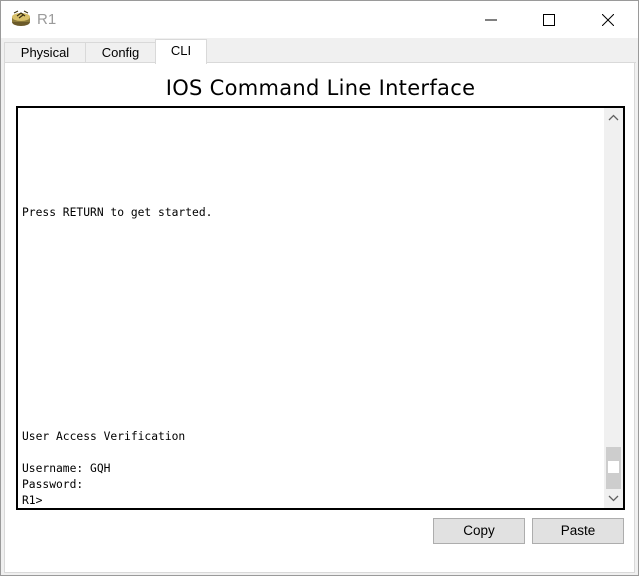 This screenshot has width=639, height=576. I want to click on chevron-up-icon, so click(613, 117).